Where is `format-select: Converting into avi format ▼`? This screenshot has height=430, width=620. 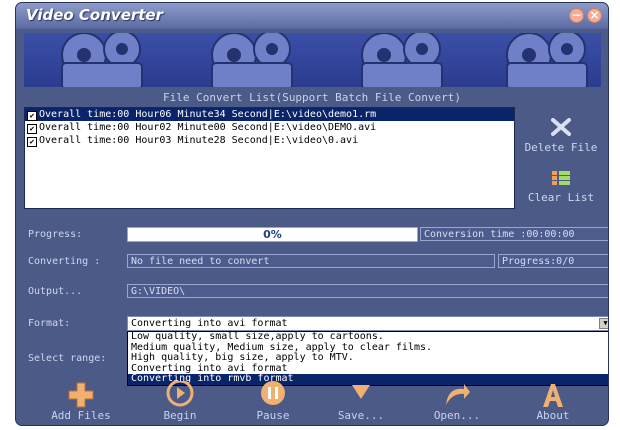 format-select: Converting into avi format ▼ is located at coordinates (367, 323).